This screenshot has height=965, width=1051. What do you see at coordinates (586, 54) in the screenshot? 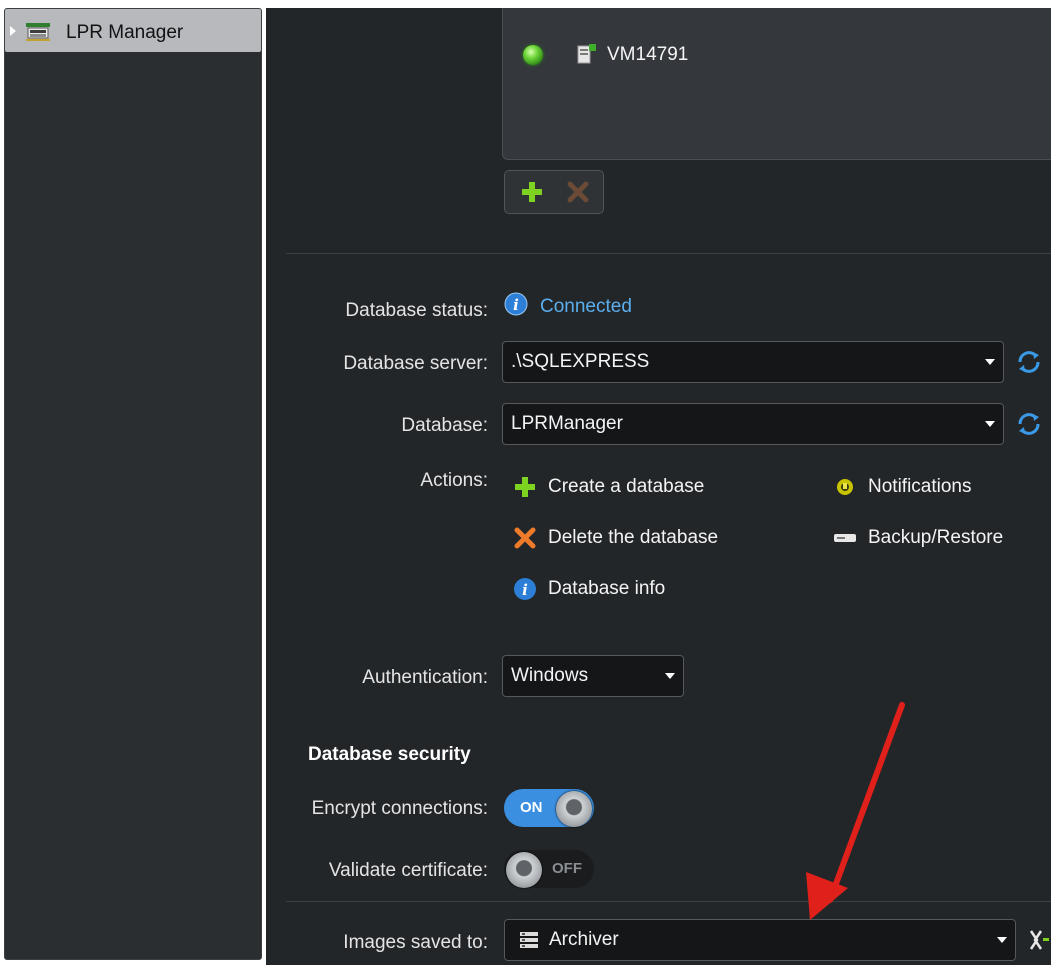
I see `server-icon` at bounding box center [586, 54].